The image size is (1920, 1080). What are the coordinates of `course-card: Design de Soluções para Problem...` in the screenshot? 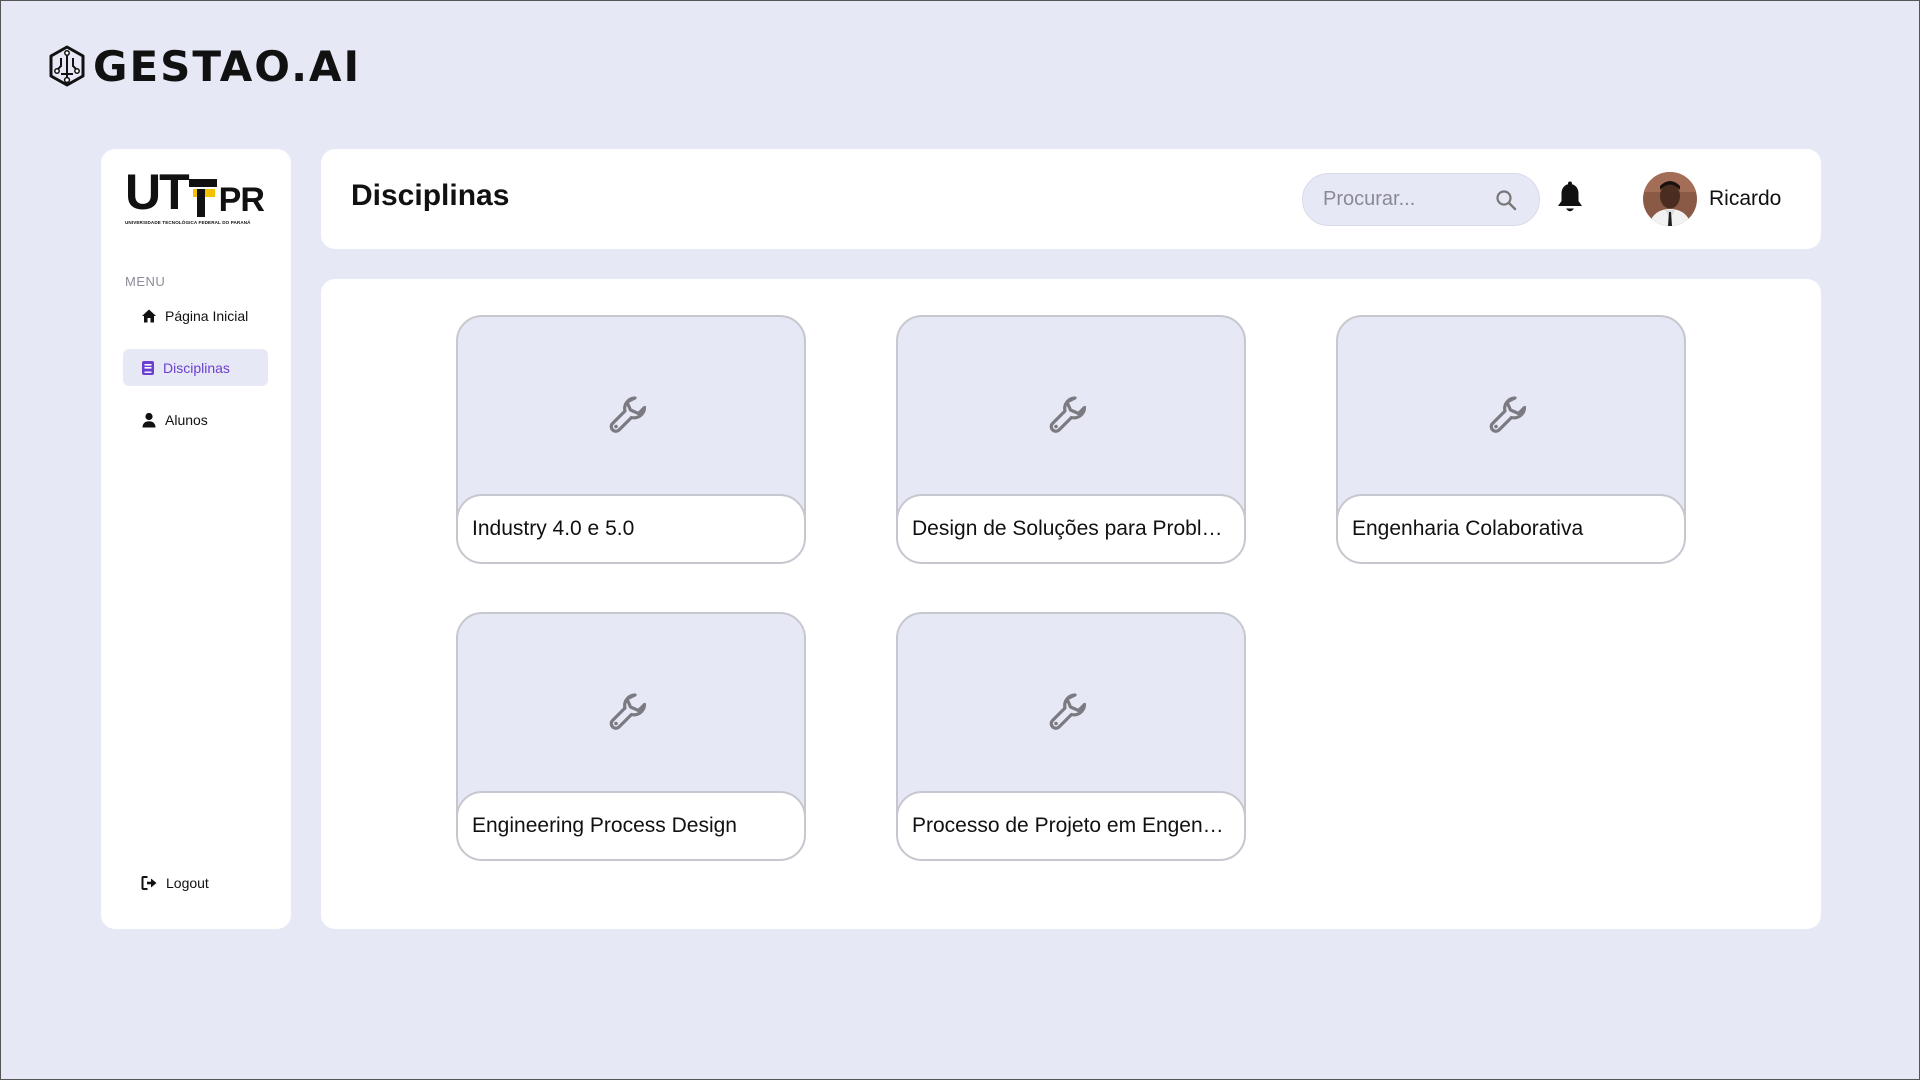 It's located at (1071, 439).